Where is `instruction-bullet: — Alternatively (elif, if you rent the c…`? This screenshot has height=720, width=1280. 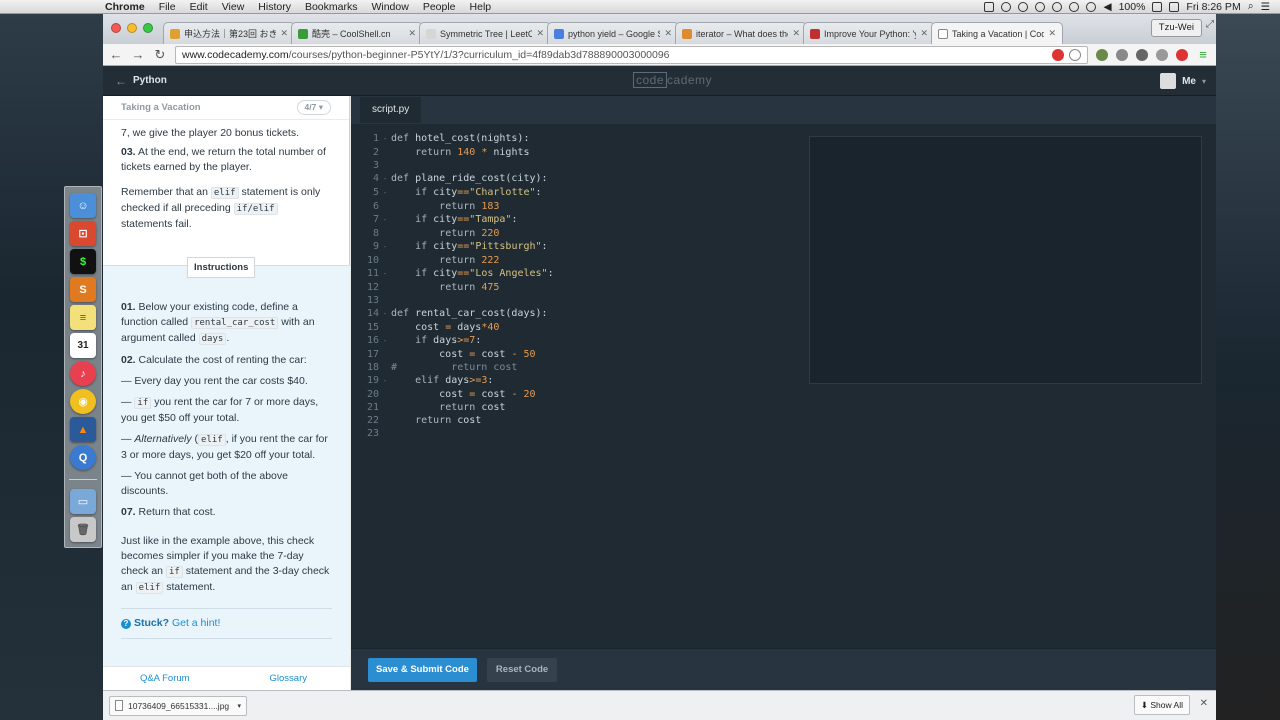 instruction-bullet: — Alternatively (elif, if you rent the c… is located at coordinates (224, 447).